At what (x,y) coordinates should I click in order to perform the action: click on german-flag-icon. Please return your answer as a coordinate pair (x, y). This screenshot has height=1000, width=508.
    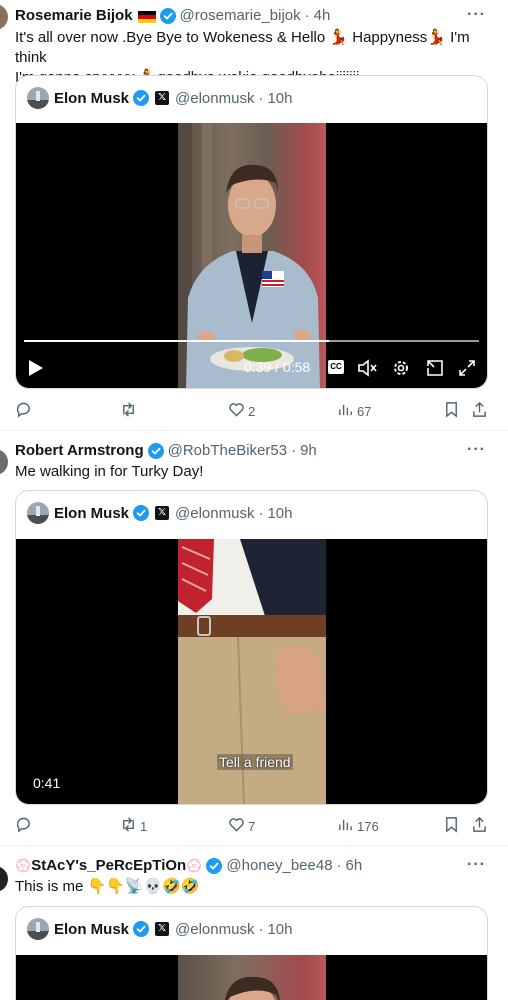
    Looking at the image, I should click on (146, 16).